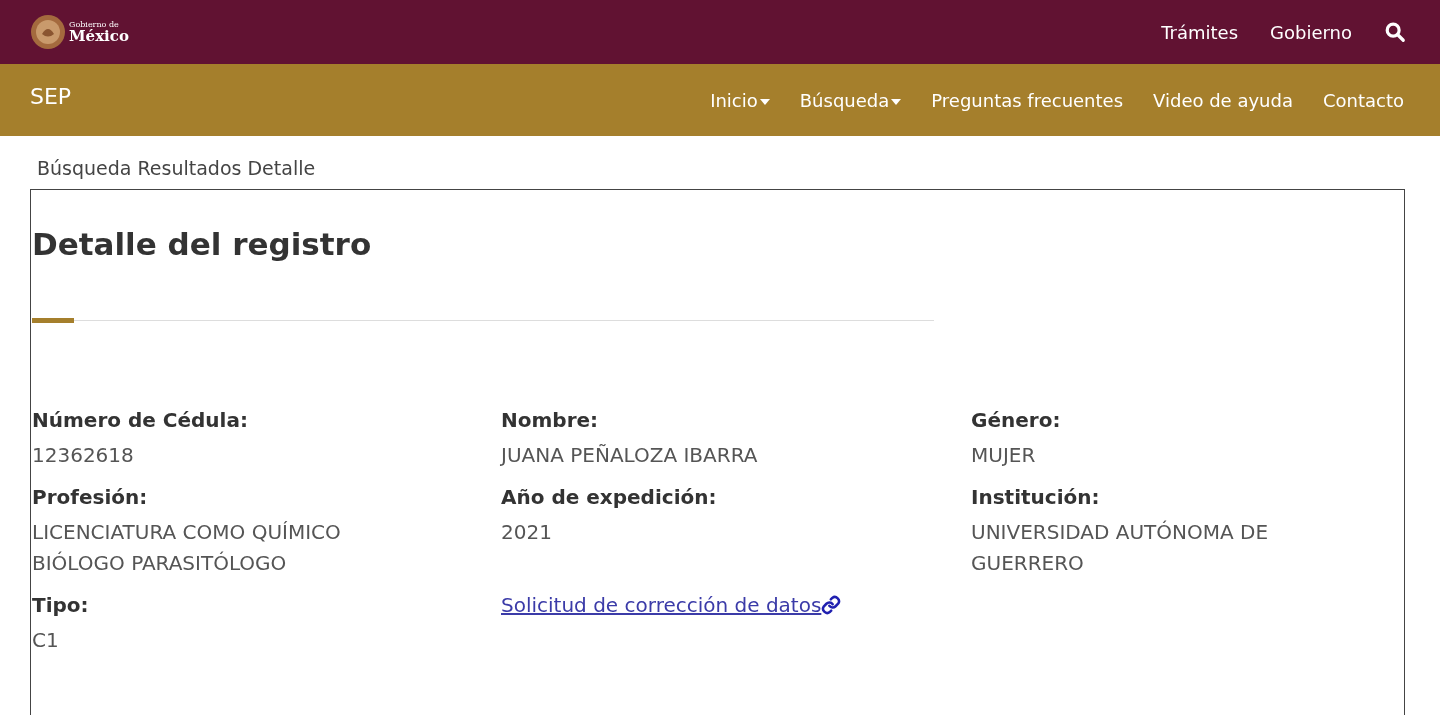 This screenshot has height=715, width=1440. Describe the element at coordinates (1036, 497) in the screenshot. I see `field-label: Institución:` at that location.